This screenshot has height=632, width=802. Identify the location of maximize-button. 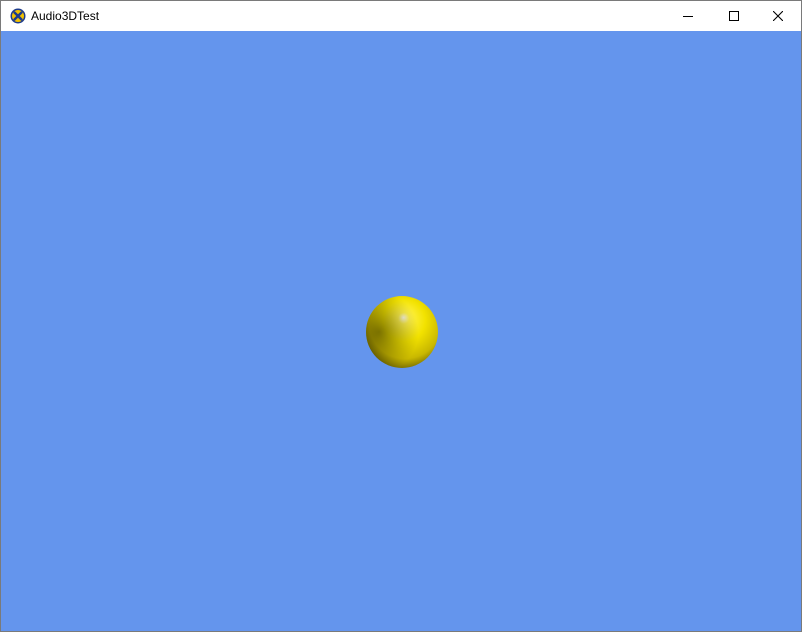
(734, 16).